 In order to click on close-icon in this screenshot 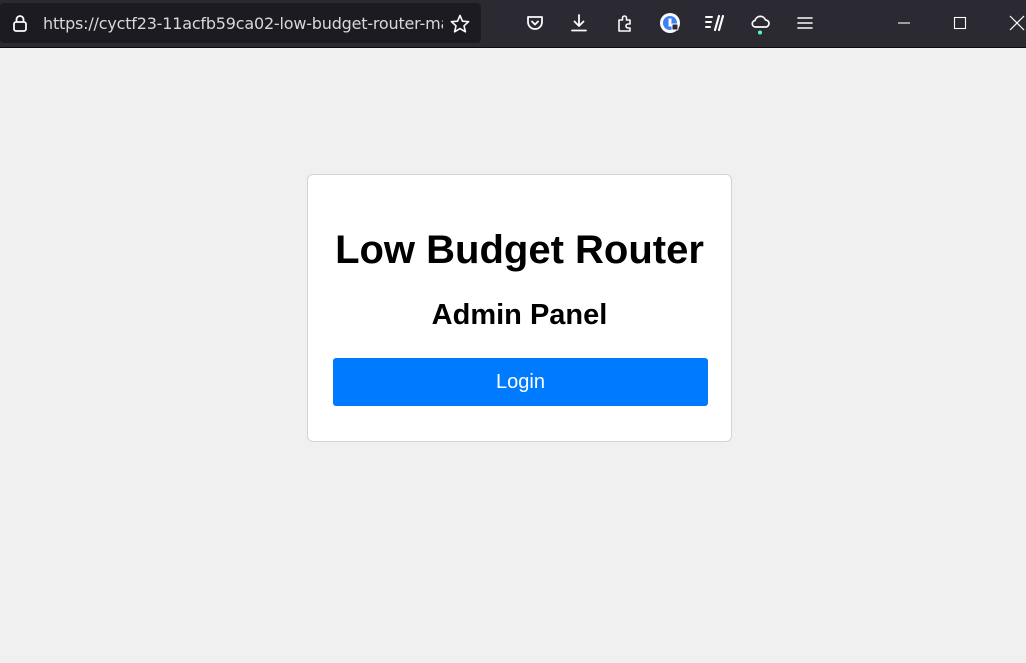, I will do `click(1015, 23)`.